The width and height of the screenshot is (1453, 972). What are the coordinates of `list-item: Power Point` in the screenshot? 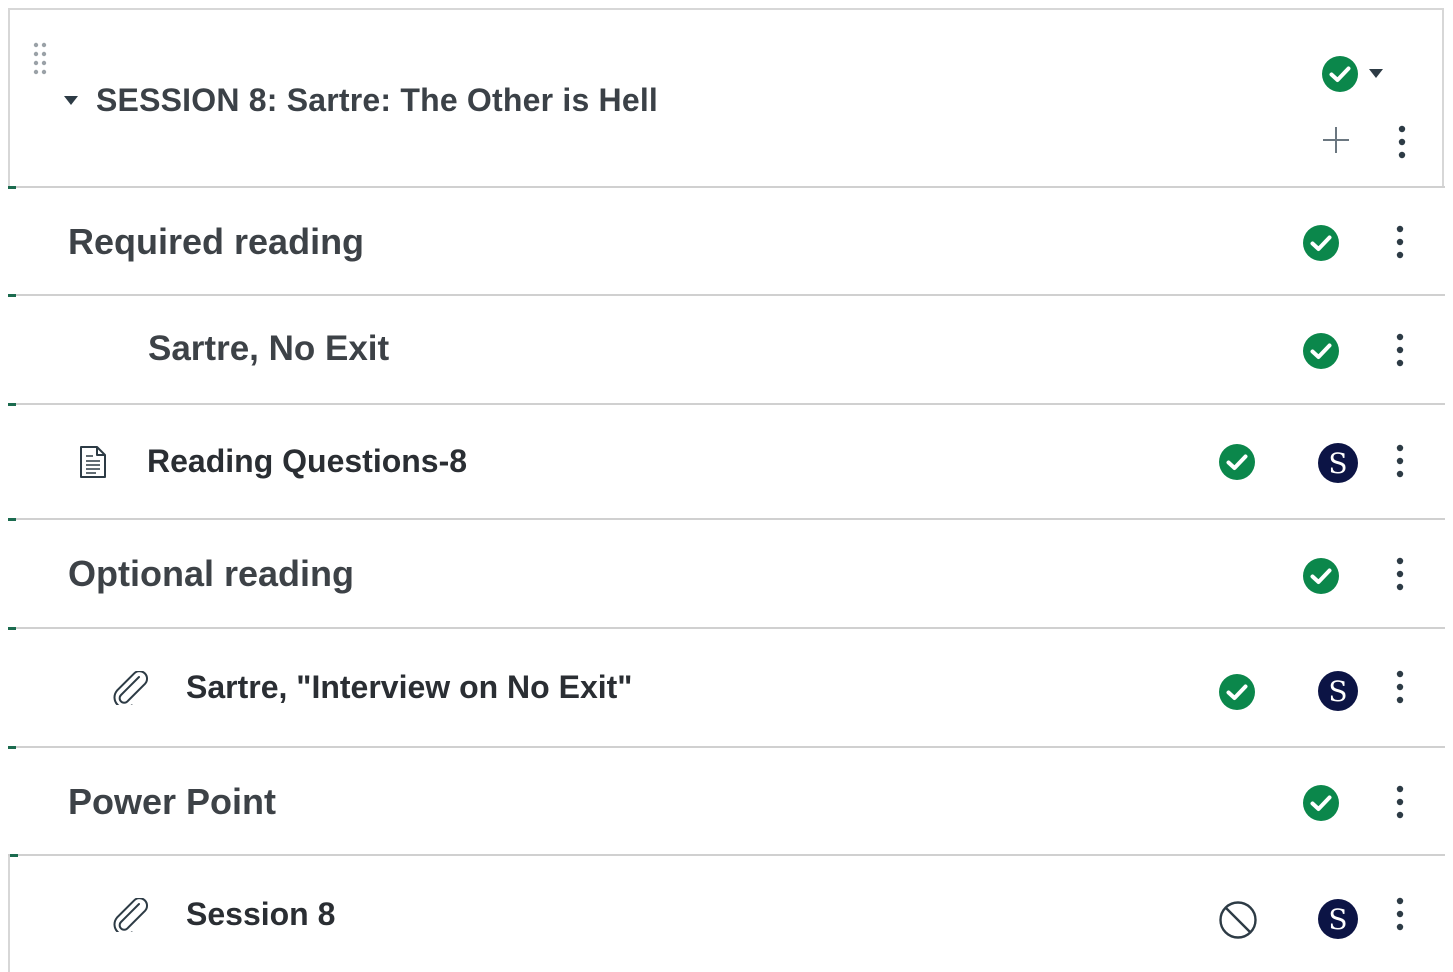 It's located at (726, 801).